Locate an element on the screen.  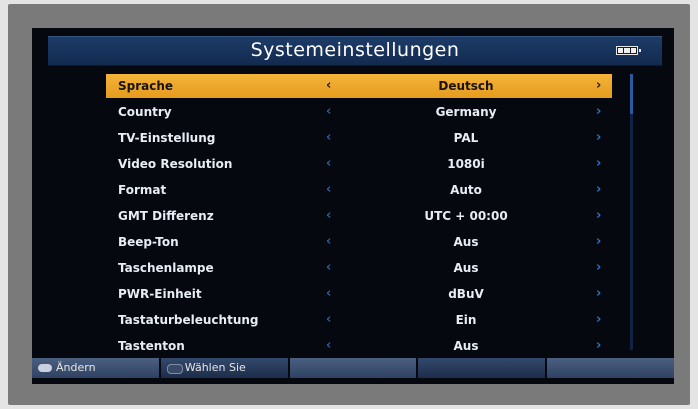
menu-item-label: Video Resolution is located at coordinates (175, 164).